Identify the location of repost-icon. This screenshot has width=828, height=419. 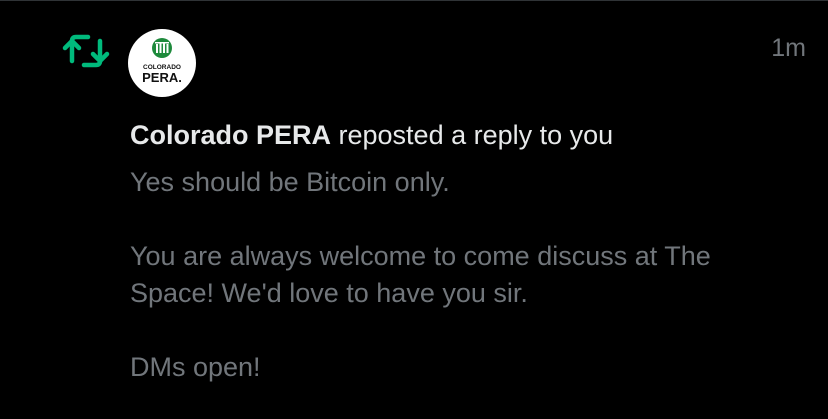
(86, 51).